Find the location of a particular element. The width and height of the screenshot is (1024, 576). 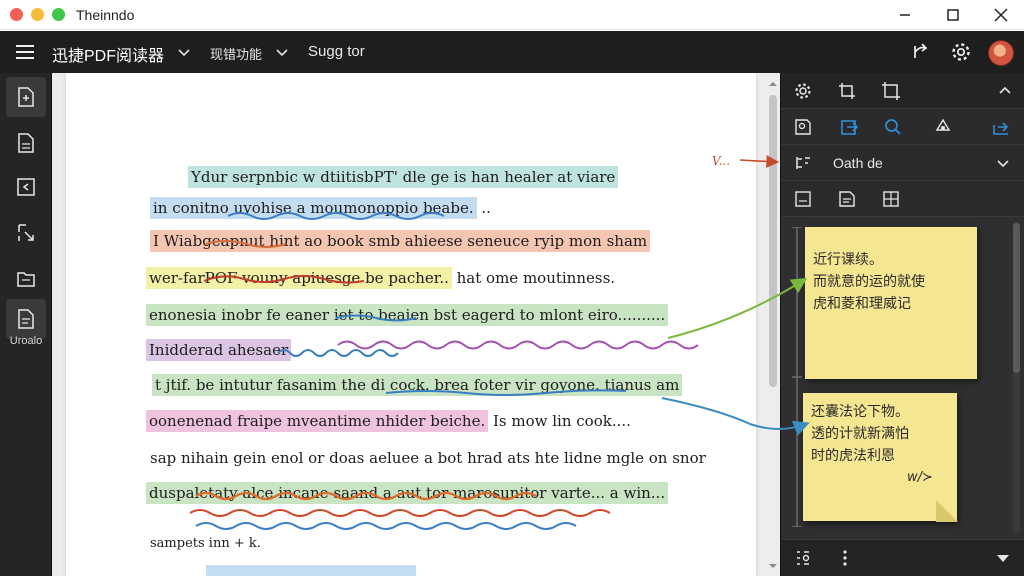

more-button is located at coordinates (845, 558).